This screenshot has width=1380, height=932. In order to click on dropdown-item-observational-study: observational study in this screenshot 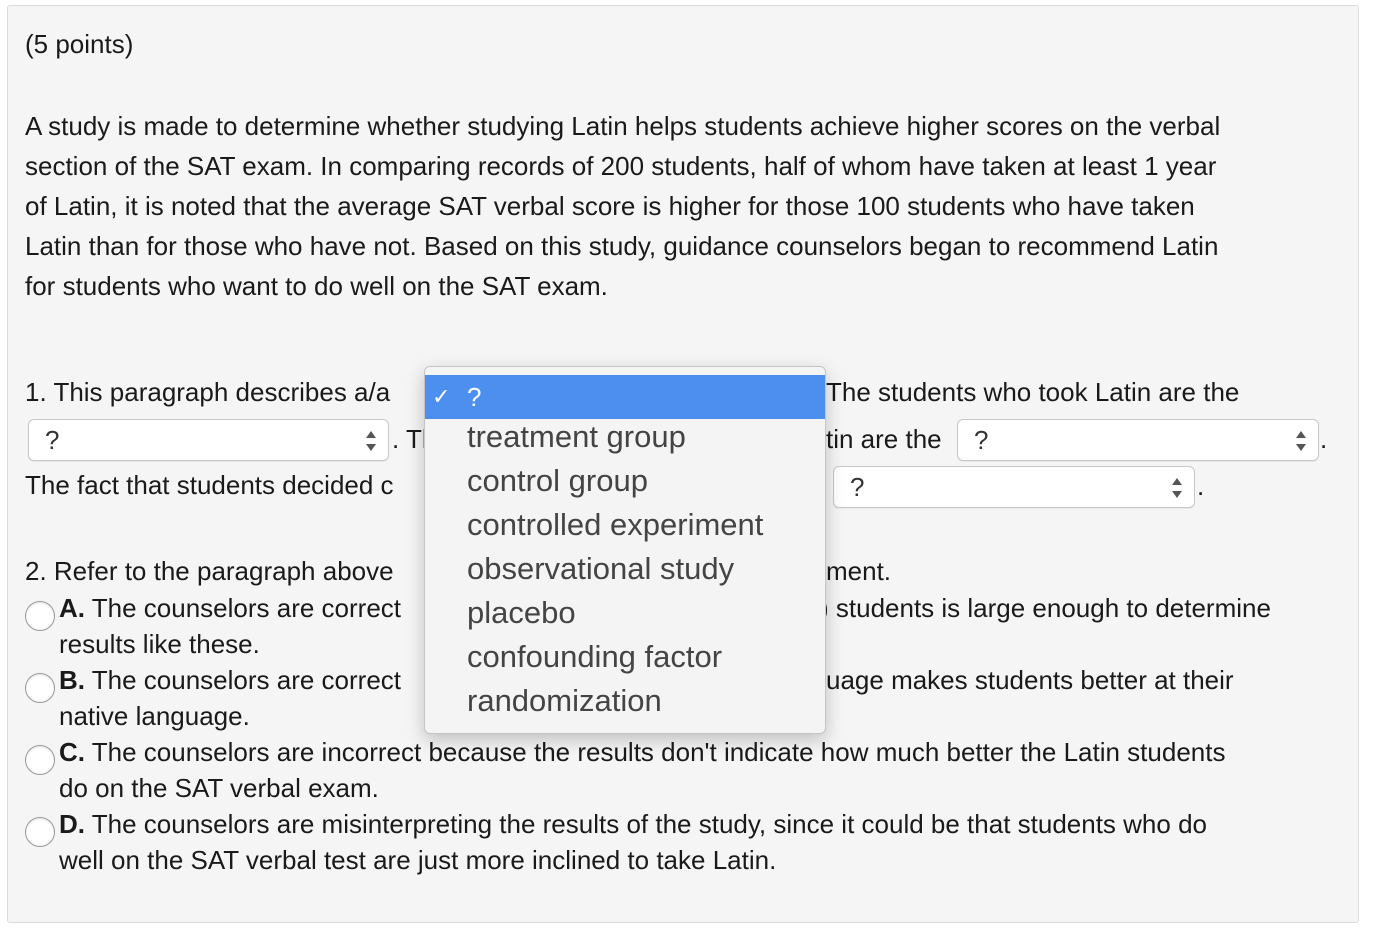, I will do `click(600, 569)`.